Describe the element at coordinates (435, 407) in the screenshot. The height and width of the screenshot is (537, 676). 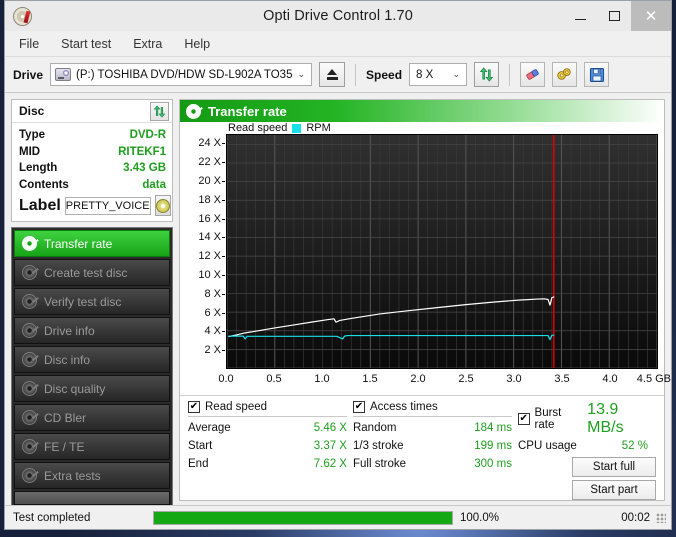
I see `access-times-checkbox-row: ✔ Access times` at that location.